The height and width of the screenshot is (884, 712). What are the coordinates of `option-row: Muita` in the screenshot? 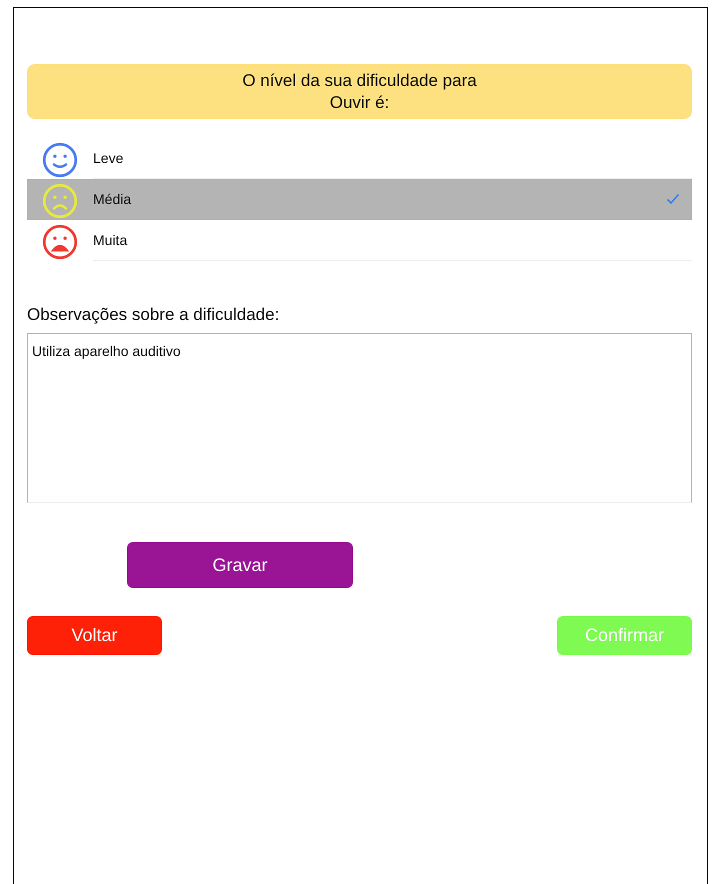 It's located at (359, 240).